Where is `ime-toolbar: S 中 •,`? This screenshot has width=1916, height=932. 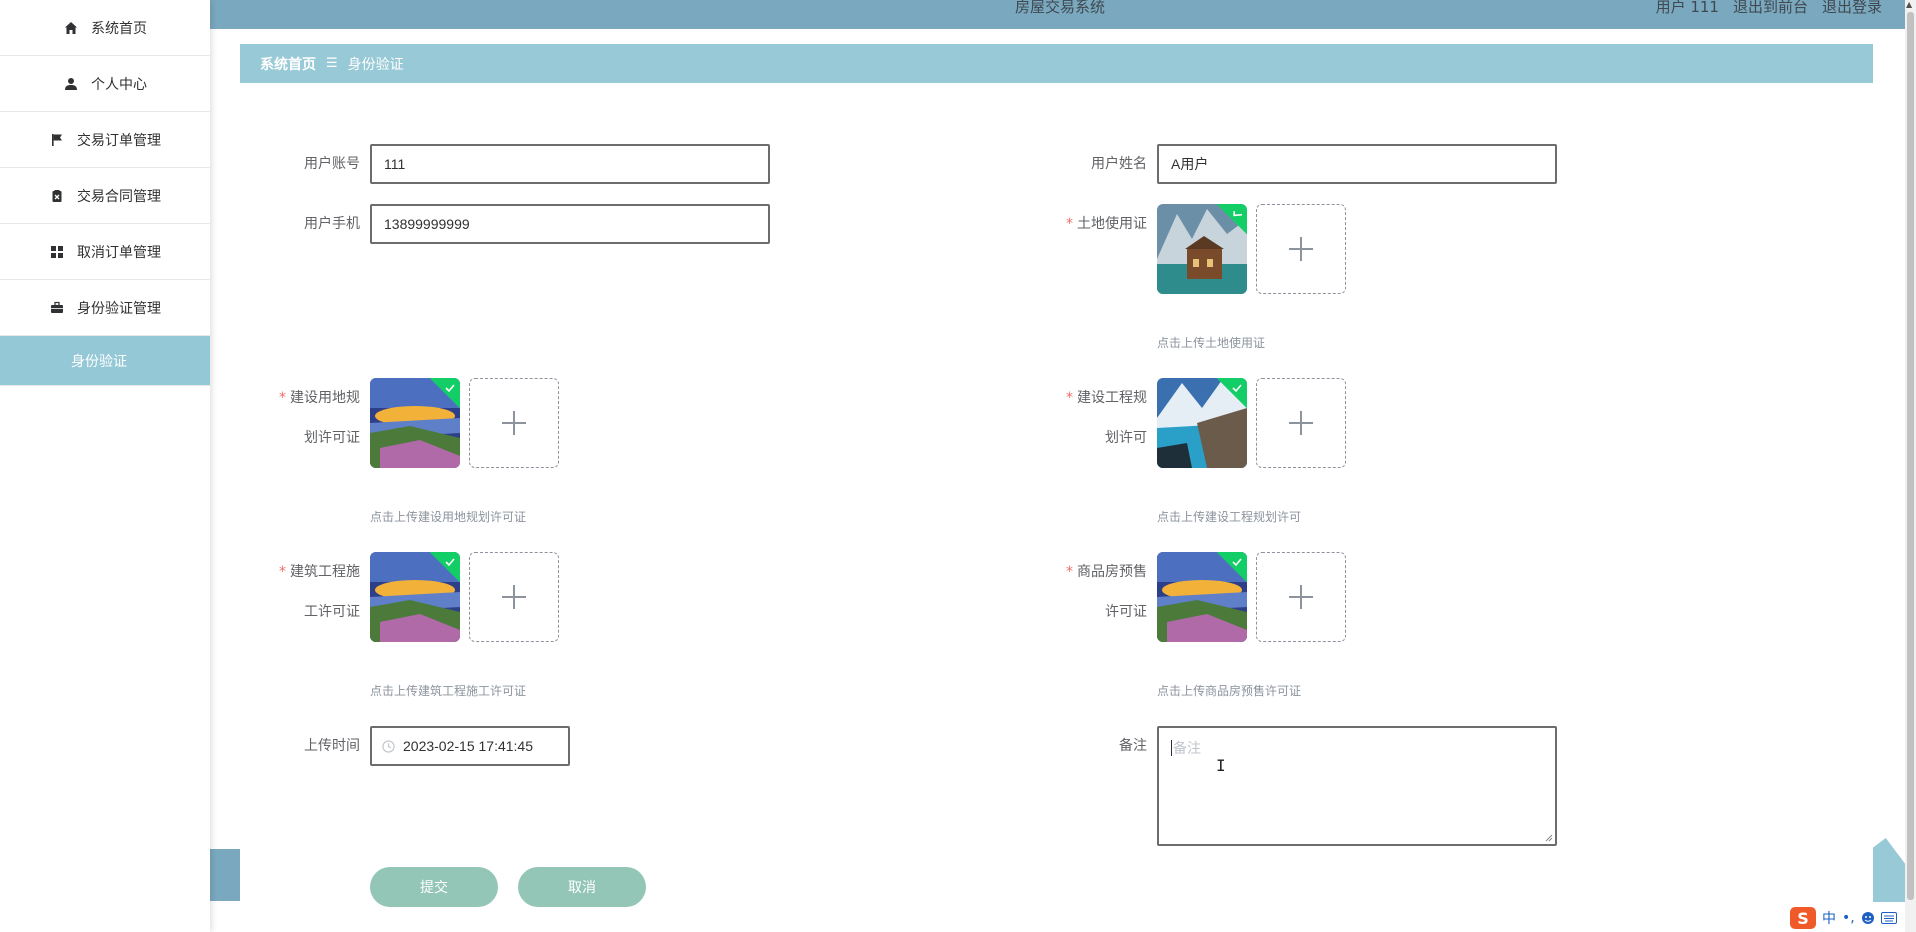
ime-toolbar: S 中 •, is located at coordinates (1843, 918).